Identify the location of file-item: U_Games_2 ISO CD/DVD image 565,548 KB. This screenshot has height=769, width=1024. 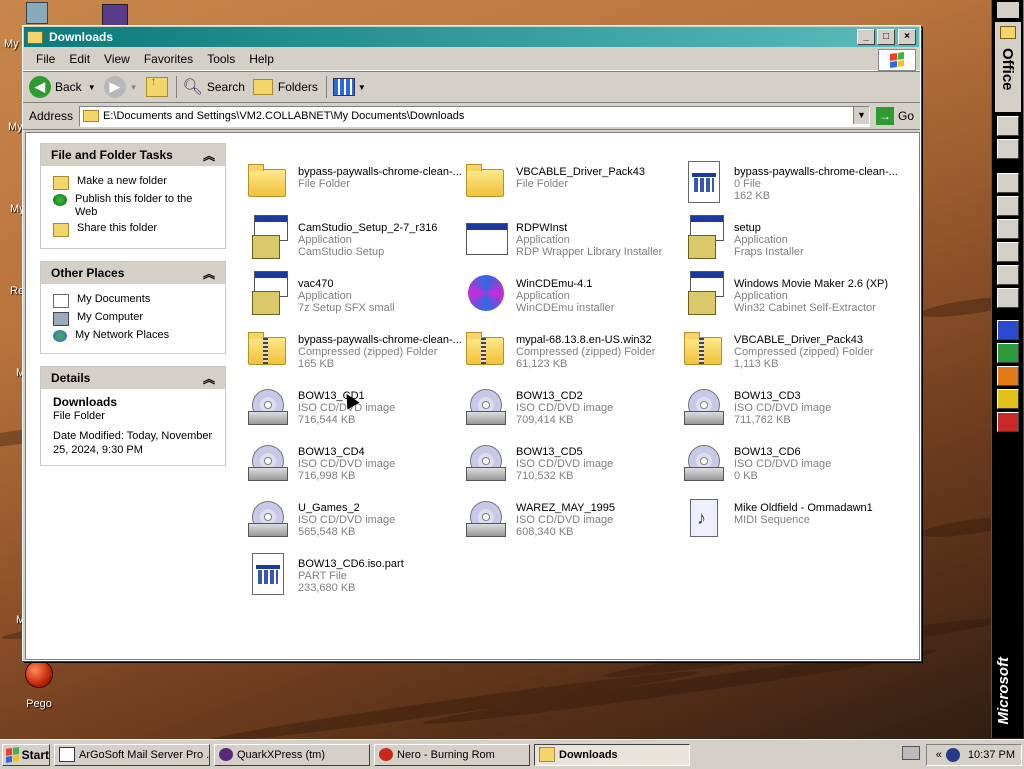
(353, 518).